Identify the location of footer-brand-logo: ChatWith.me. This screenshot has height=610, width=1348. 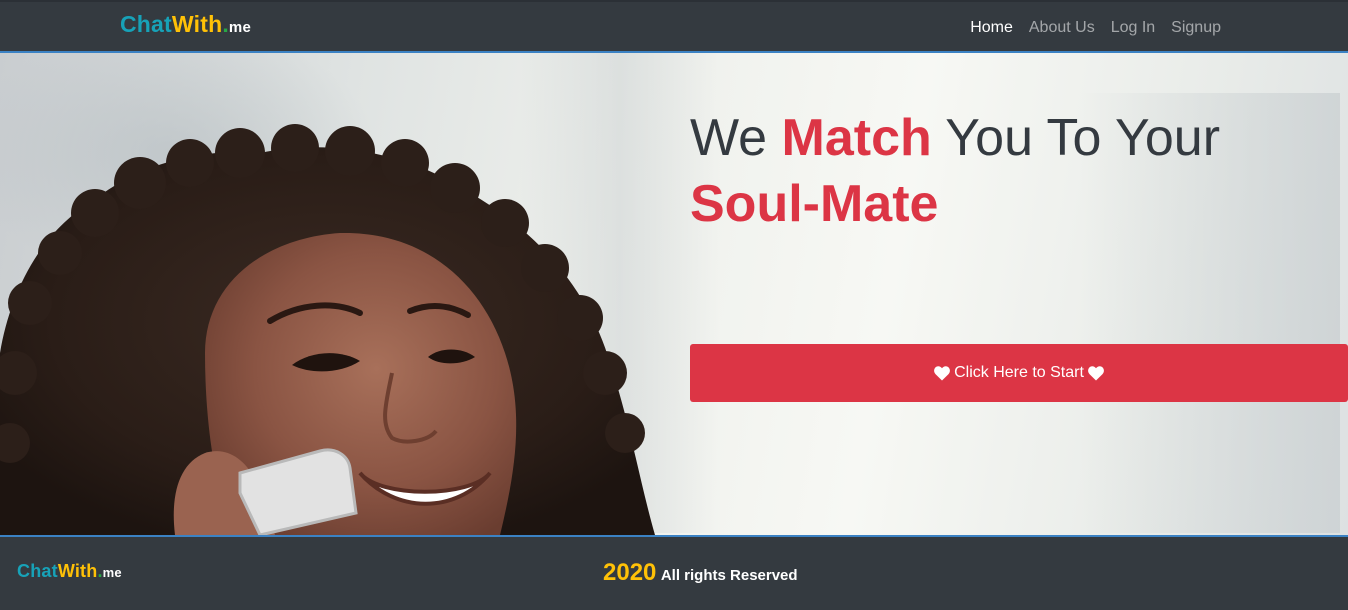
(69, 571).